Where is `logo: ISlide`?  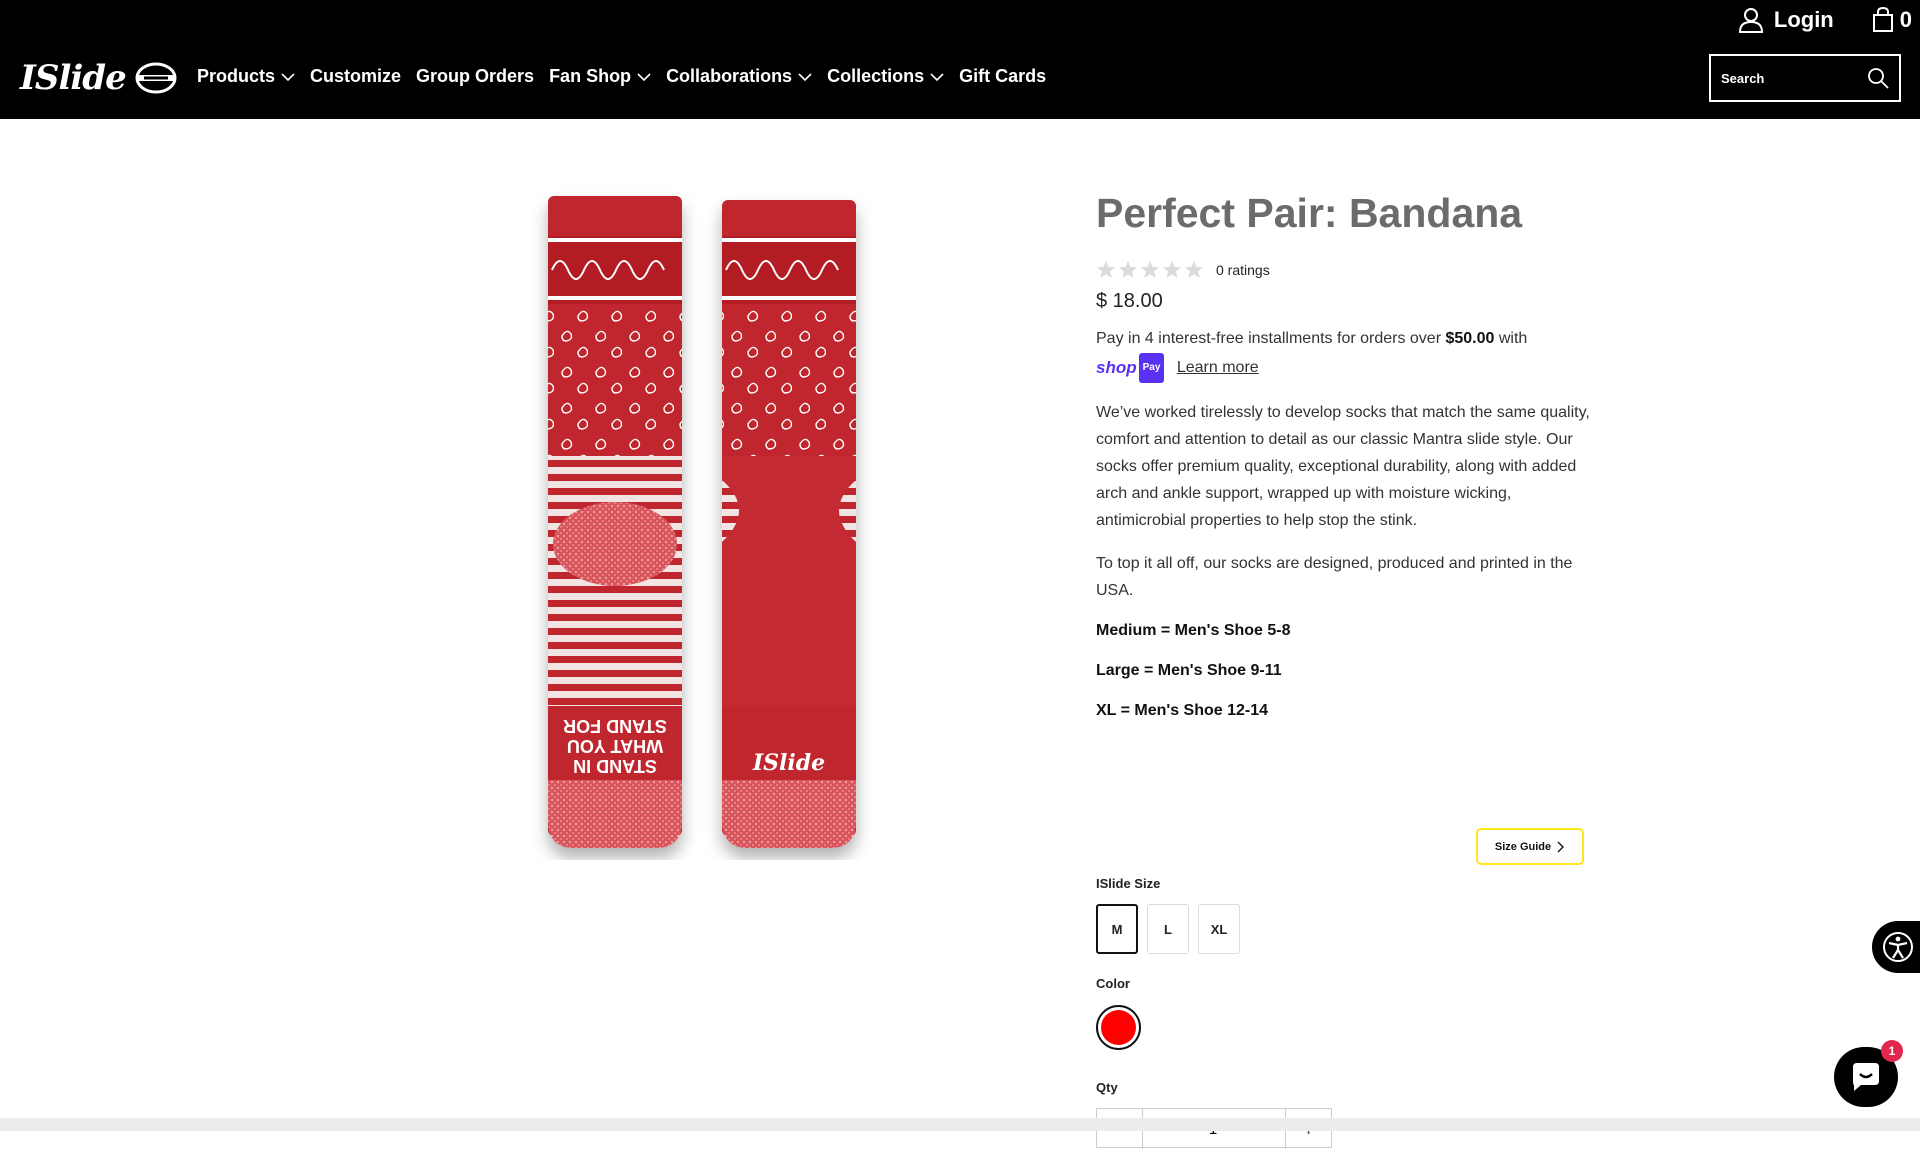
logo: ISlide is located at coordinates (99, 78).